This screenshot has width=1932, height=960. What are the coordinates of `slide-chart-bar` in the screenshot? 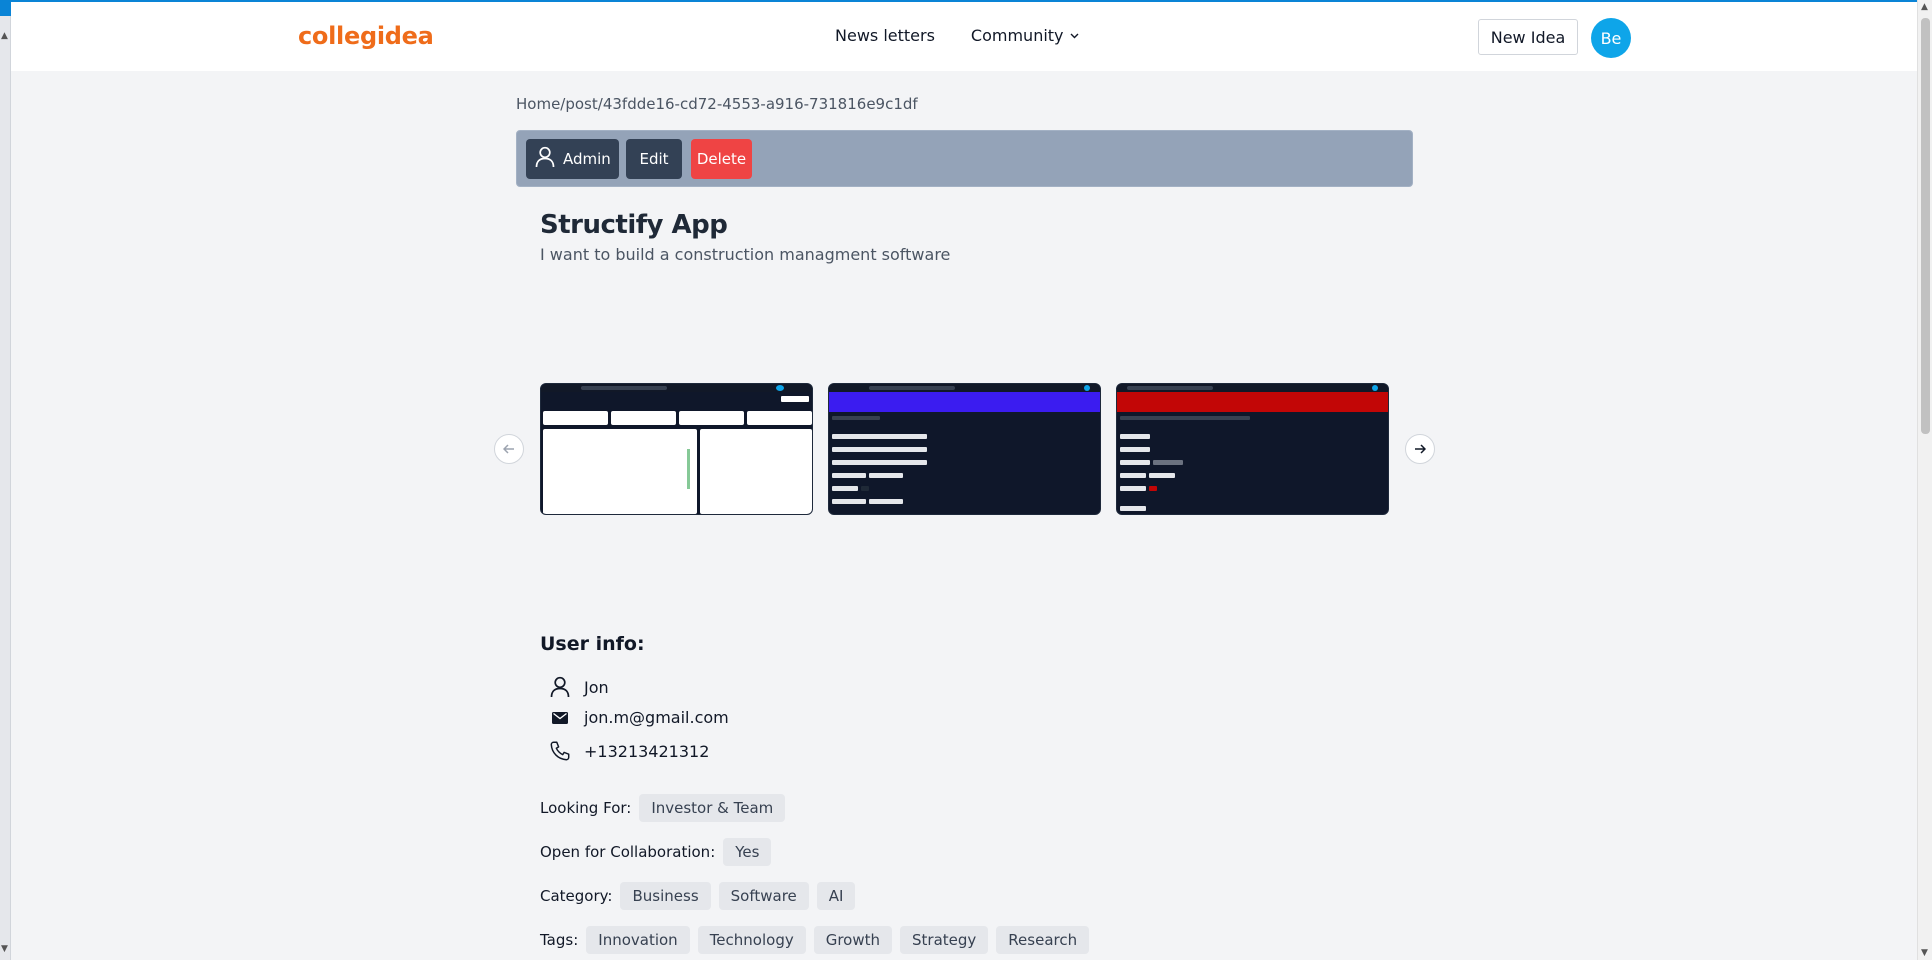 It's located at (688, 469).